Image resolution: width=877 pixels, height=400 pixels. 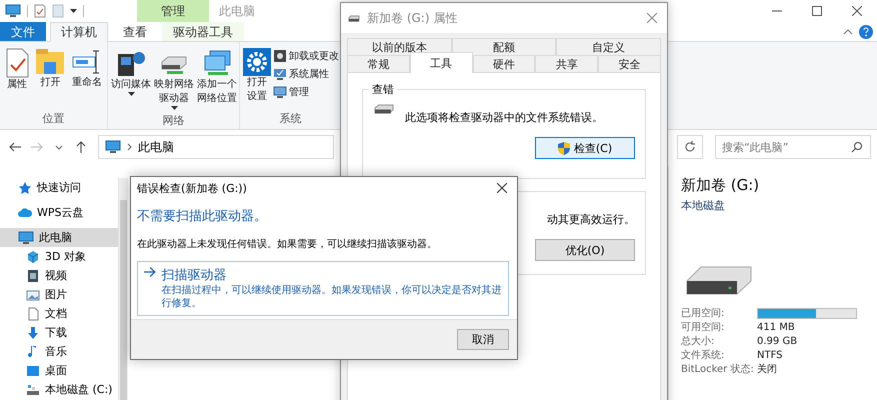 What do you see at coordinates (59, 370) in the screenshot?
I see `nav-item: 桌面` at bounding box center [59, 370].